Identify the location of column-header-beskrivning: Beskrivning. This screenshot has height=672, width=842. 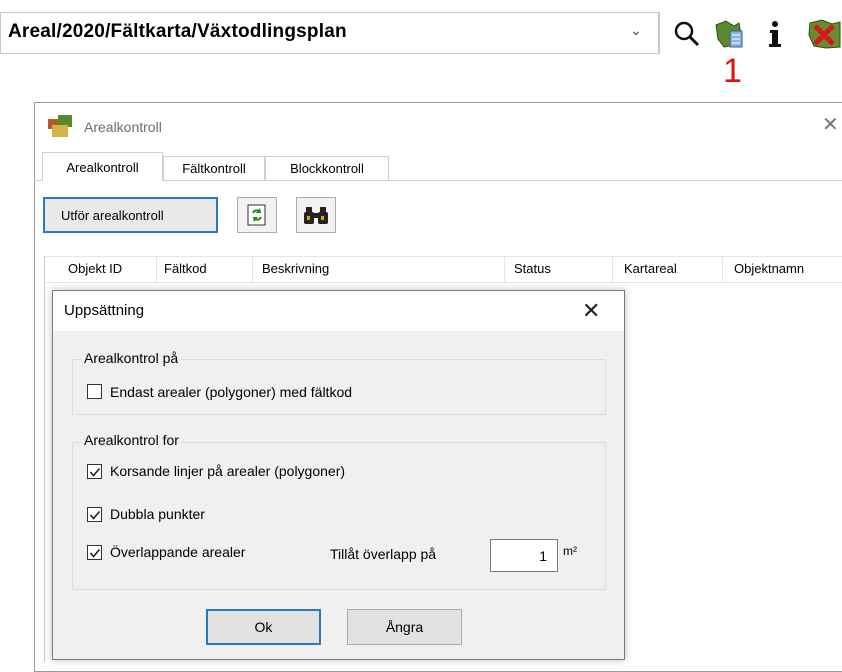
(295, 268).